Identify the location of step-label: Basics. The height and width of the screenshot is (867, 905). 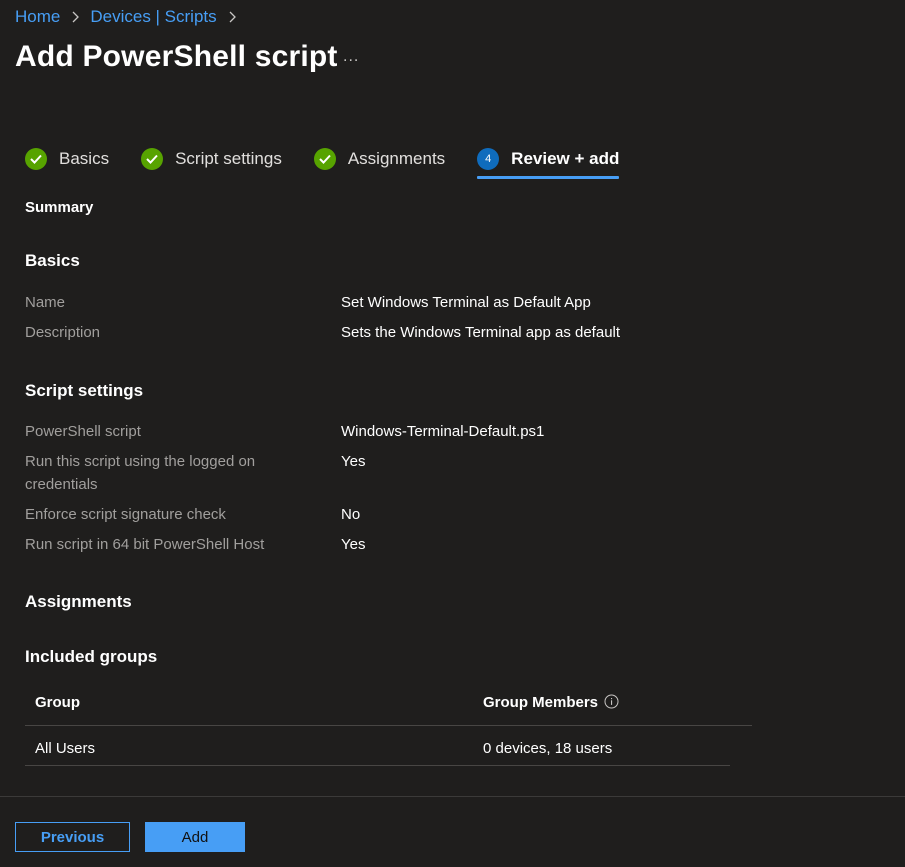
(84, 158).